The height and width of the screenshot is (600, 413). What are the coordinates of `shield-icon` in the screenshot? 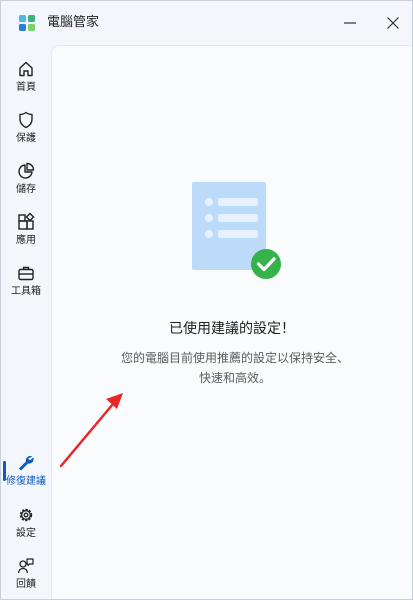 It's located at (26, 120).